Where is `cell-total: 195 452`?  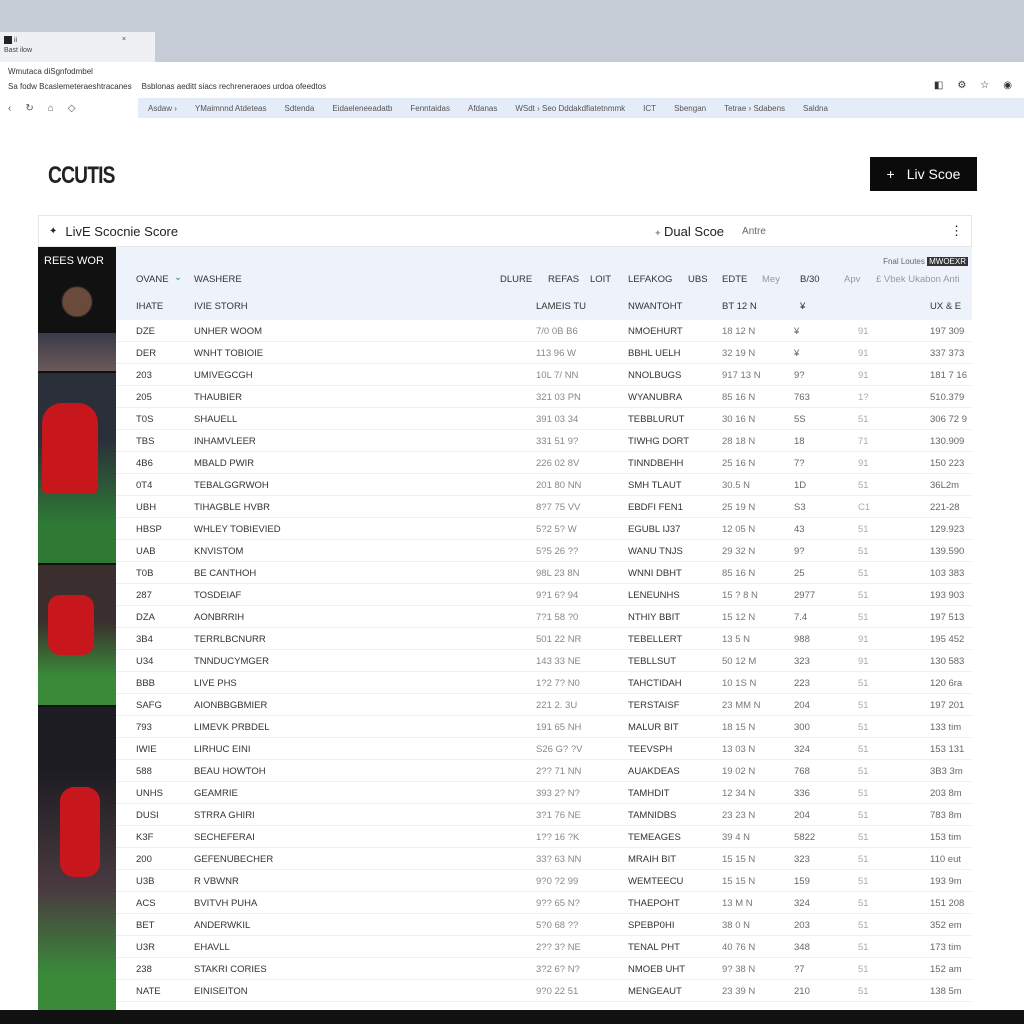
cell-total: 195 452 is located at coordinates (947, 639).